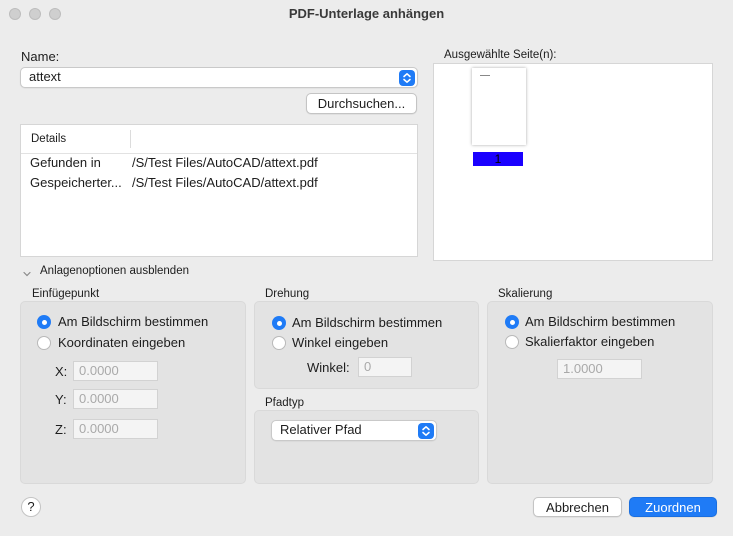 This screenshot has width=733, height=536. I want to click on path-type-popup: Relativer Pfad, so click(354, 430).